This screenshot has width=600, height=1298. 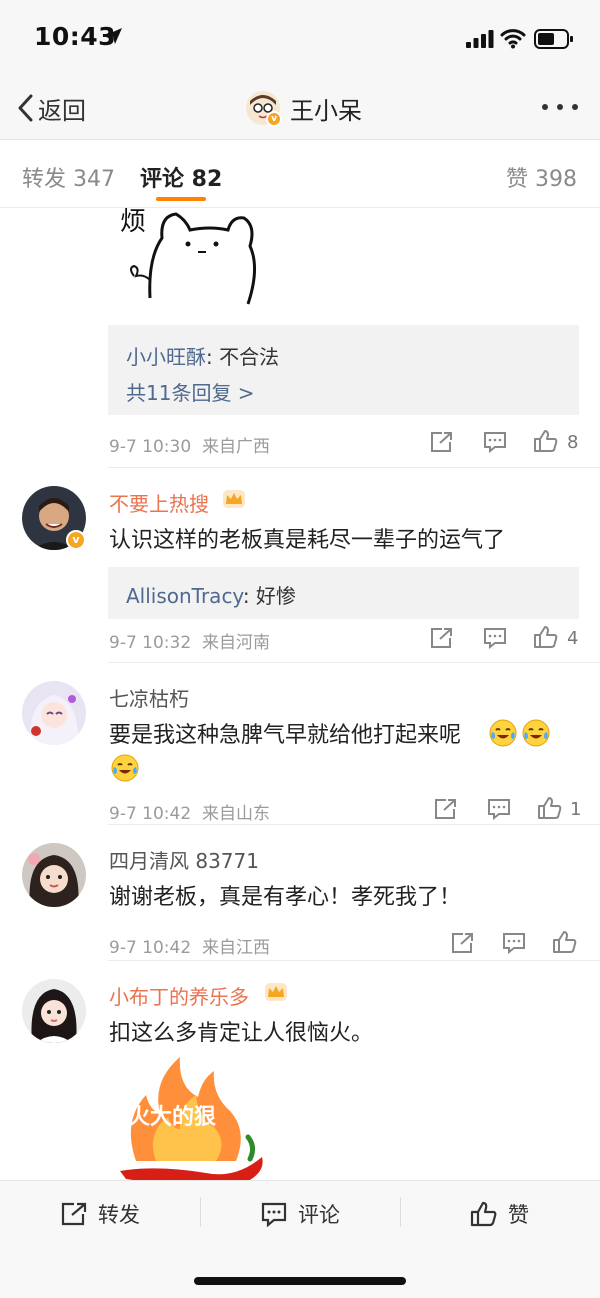 I want to click on comment-item: 七凉枯朽 要是我这种急脾气早就给他打起来呢 9-7 10:42 来自山东 1, so click(x=300, y=744).